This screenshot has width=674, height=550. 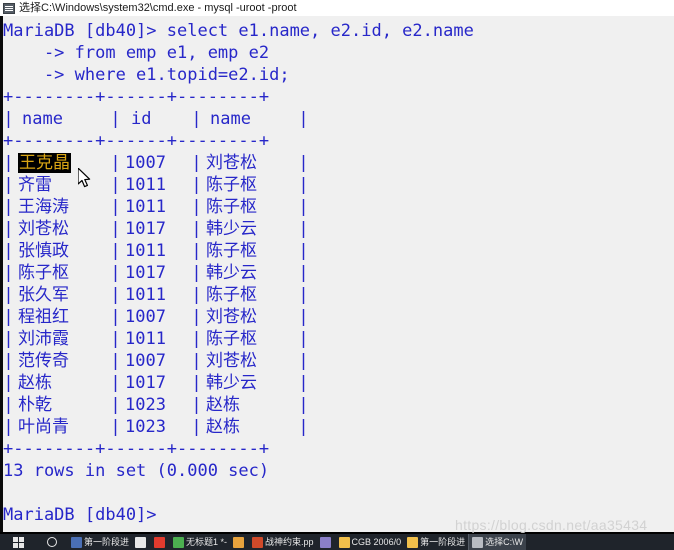 I want to click on table-row: | 陈子枢 | 1017 | 韩少云 |, so click(x=337, y=273).